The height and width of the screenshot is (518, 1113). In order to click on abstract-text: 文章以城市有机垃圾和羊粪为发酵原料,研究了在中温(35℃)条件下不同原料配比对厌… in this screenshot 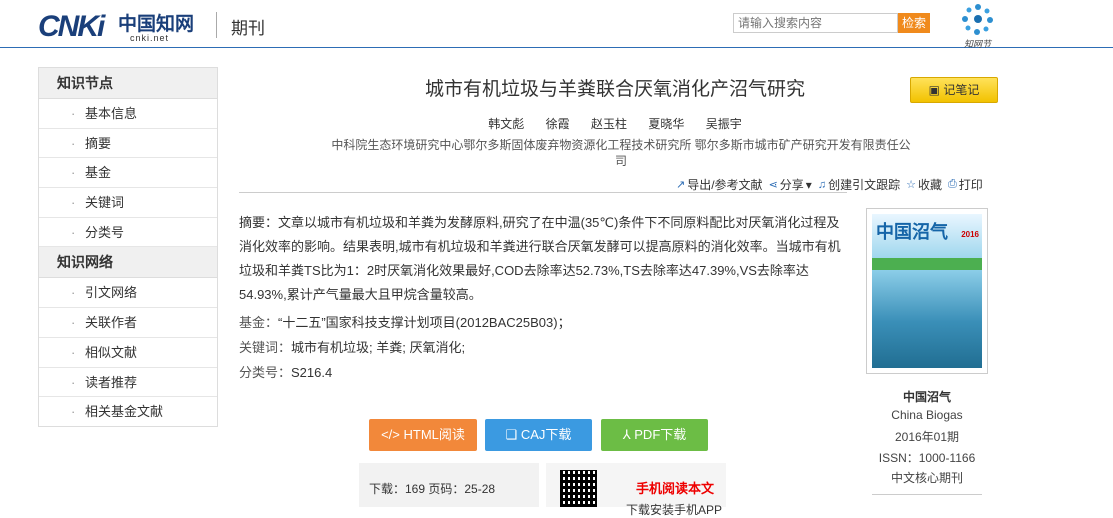, I will do `click(540, 258)`.